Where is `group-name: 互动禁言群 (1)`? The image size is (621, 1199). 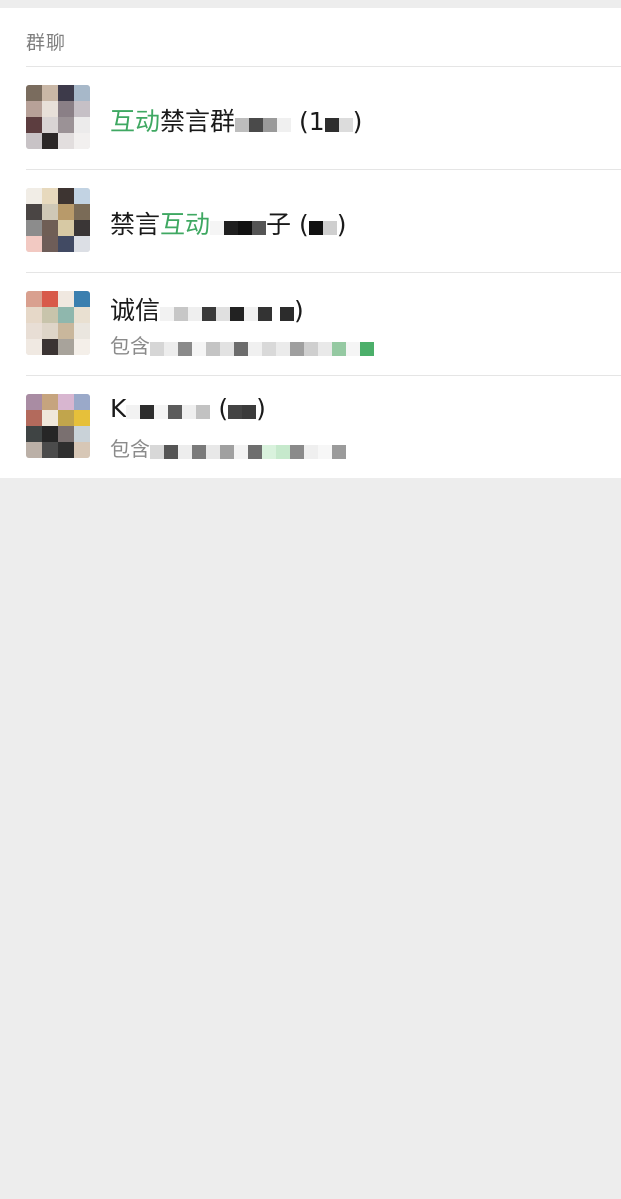 group-name: 互动禁言群 (1) is located at coordinates (236, 122).